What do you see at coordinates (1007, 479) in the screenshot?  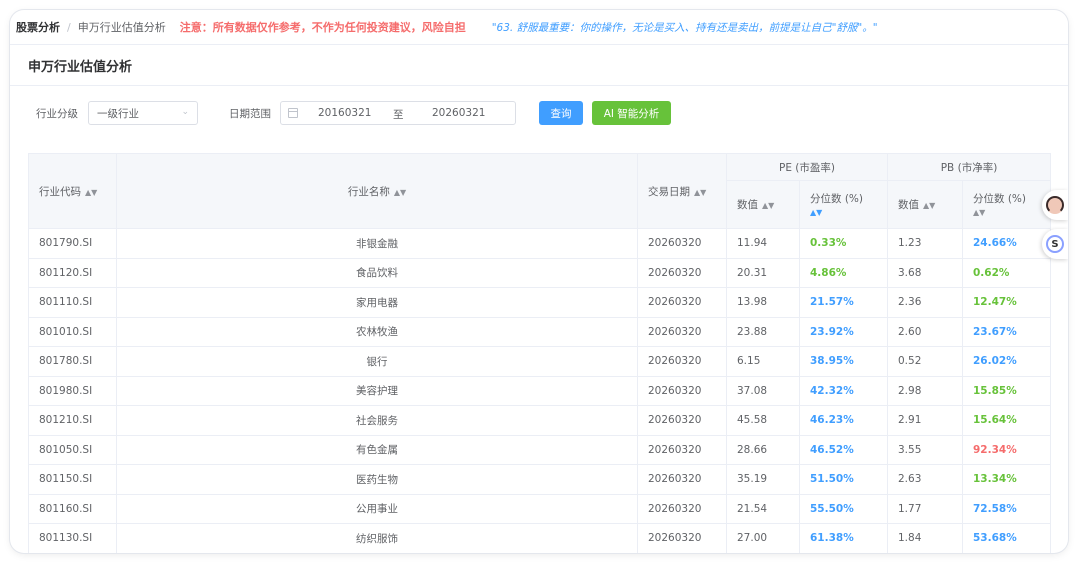 I see `cell-pb-percentile: 13.34%` at bounding box center [1007, 479].